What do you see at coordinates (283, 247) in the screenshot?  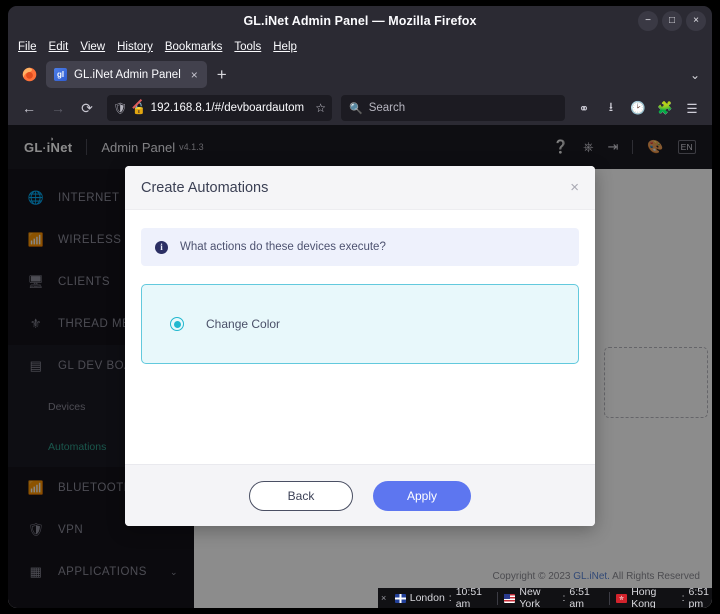 I see `info-banner-text: What actions do these devices execute?` at bounding box center [283, 247].